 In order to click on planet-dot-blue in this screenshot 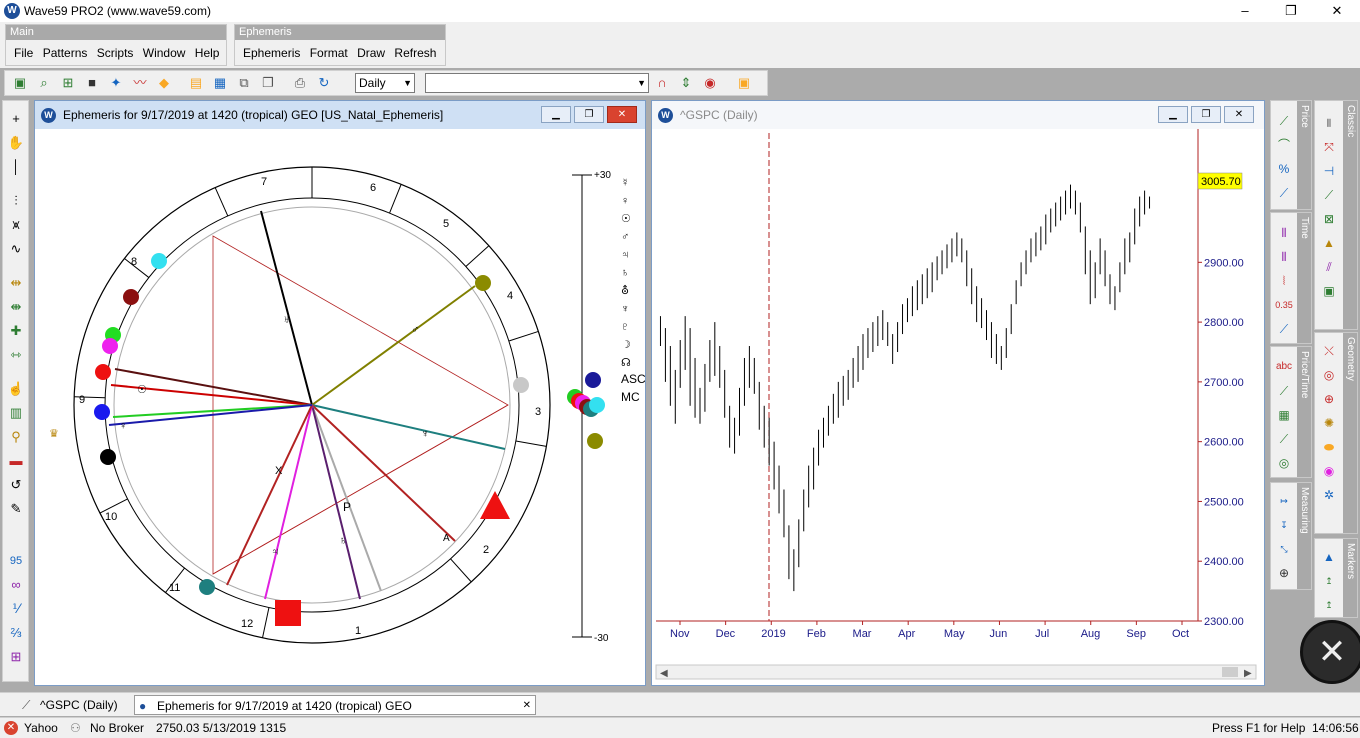, I will do `click(102, 412)`.